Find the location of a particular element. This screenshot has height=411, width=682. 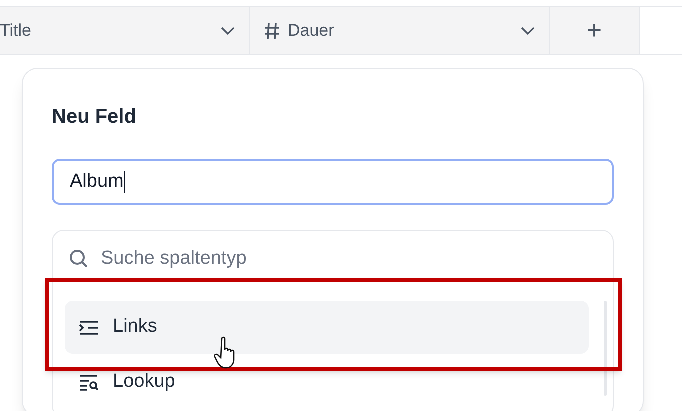

dialog-title: Neu Feld is located at coordinates (95, 117).